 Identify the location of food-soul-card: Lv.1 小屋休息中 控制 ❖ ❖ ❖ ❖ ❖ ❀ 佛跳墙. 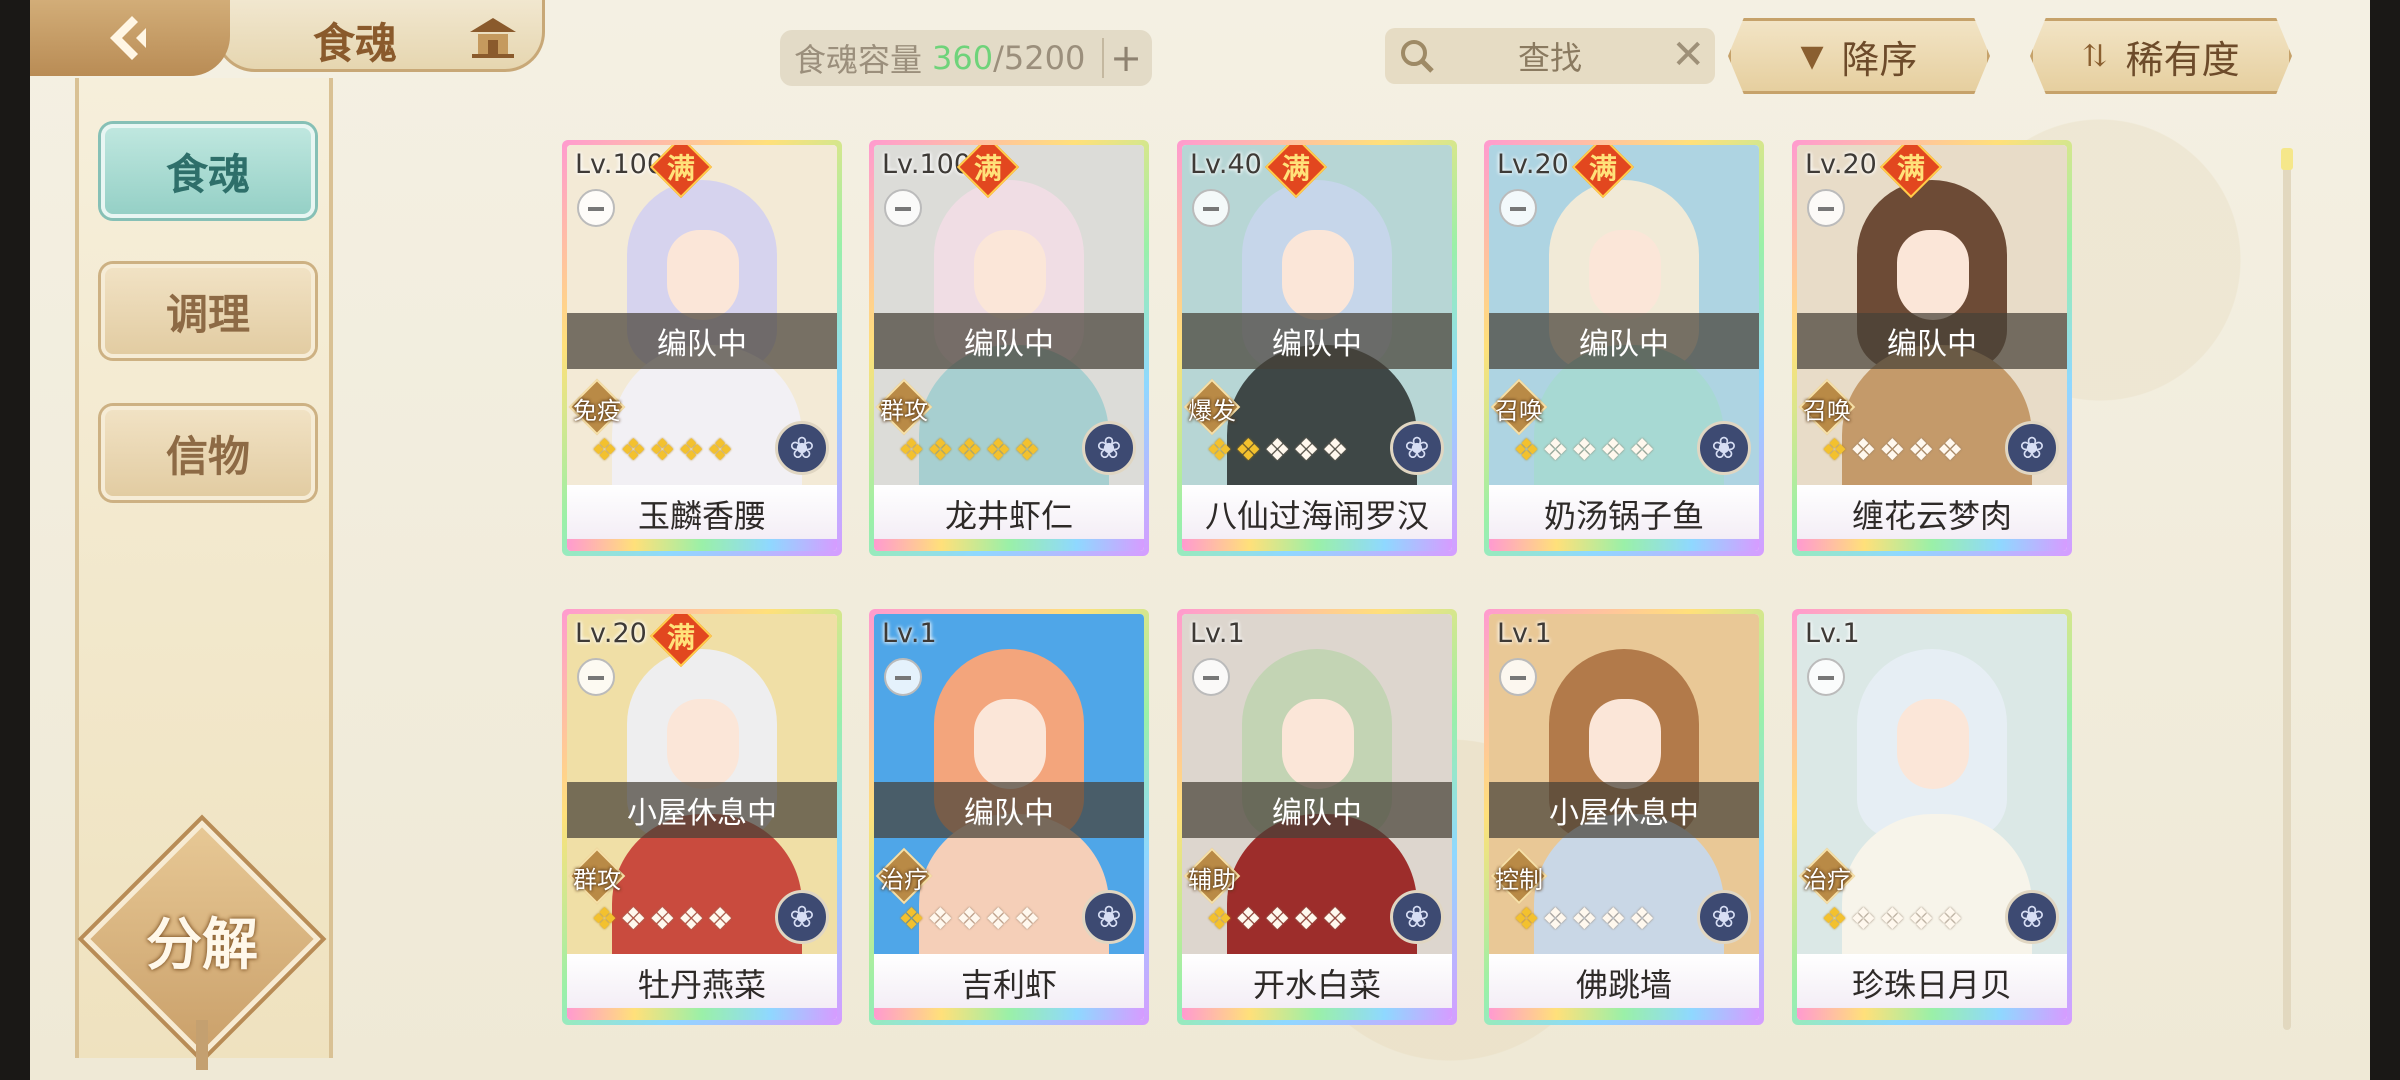
(1624, 817).